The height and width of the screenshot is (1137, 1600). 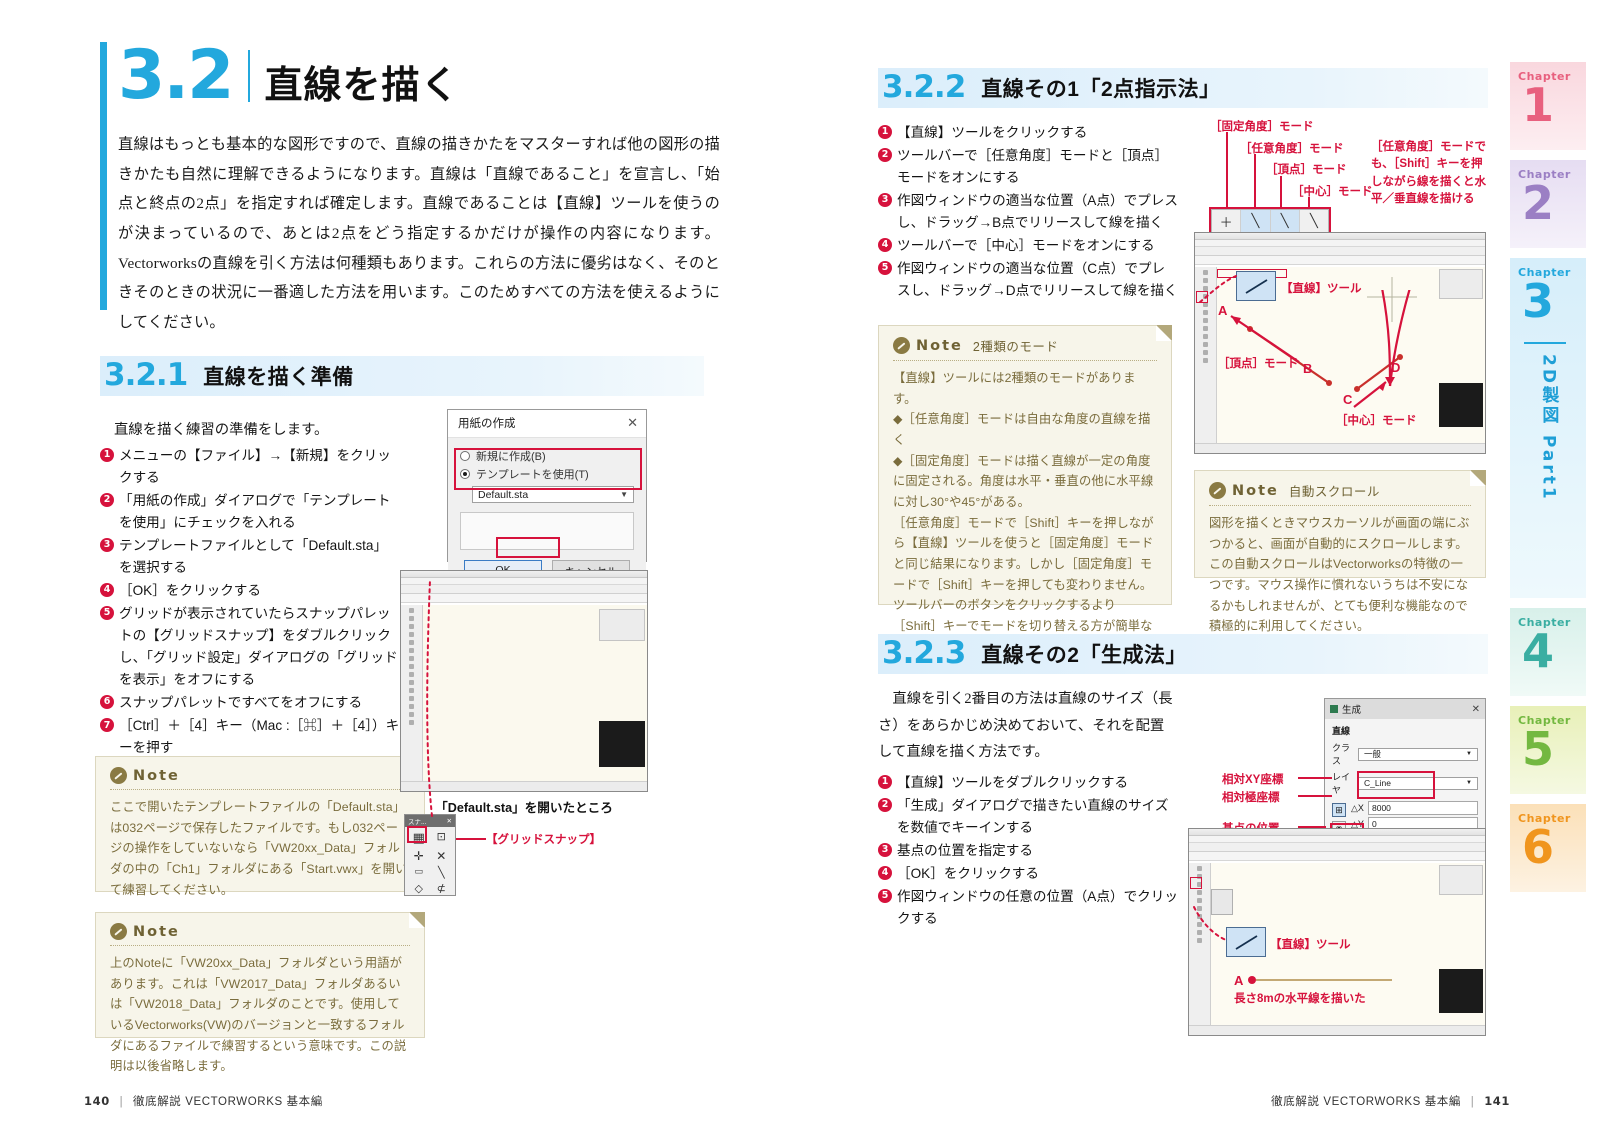 I want to click on step-text: テンプレートファイルとして「Default.sta」を選択する, so click(x=253, y=557).